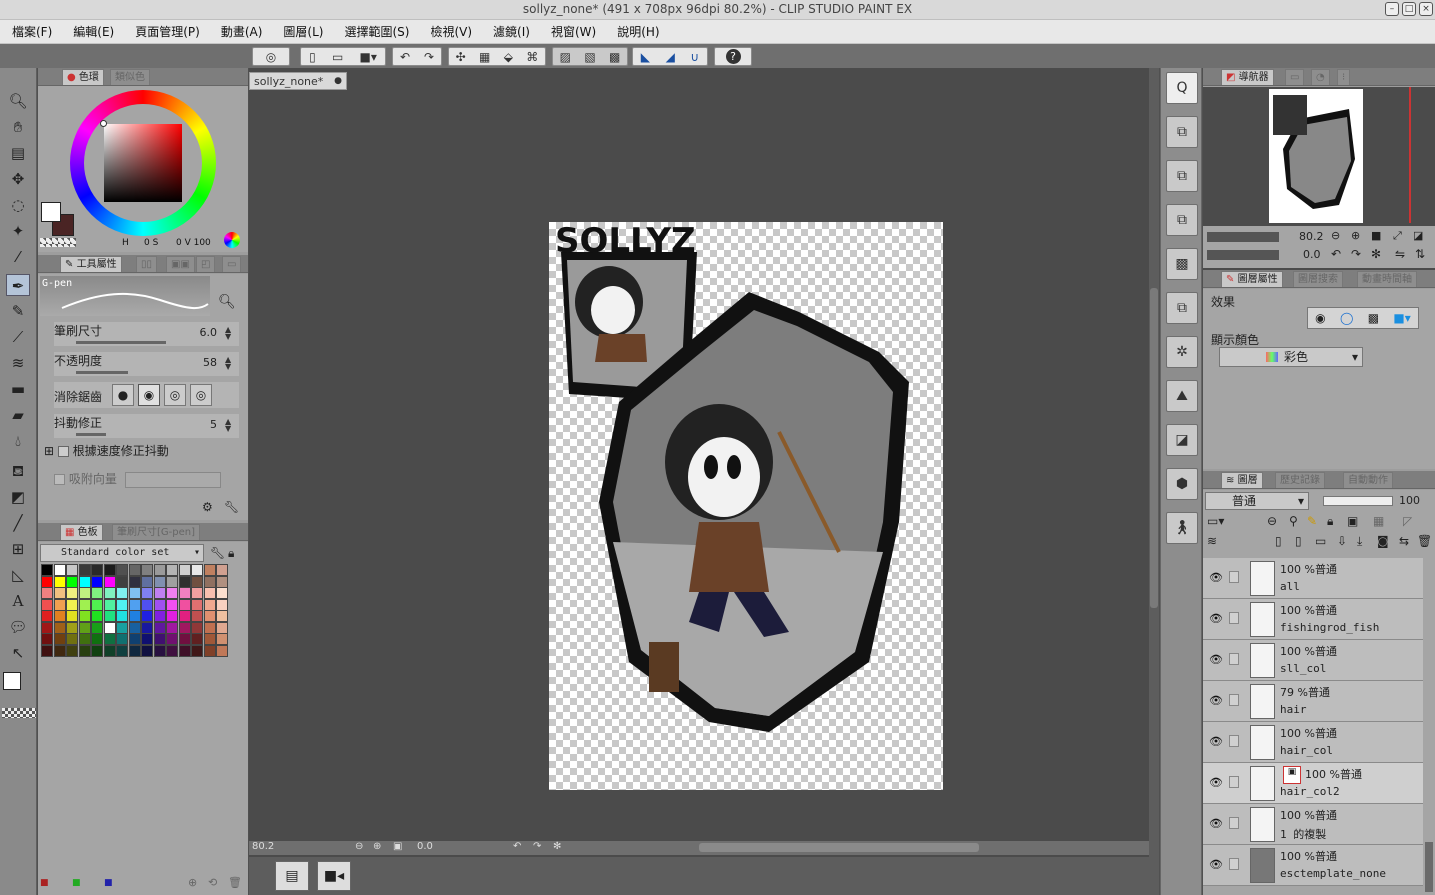 The image size is (1435, 895). Describe the element at coordinates (227, 302) in the screenshot. I see `tool-search-icon: 🔍︎` at that location.